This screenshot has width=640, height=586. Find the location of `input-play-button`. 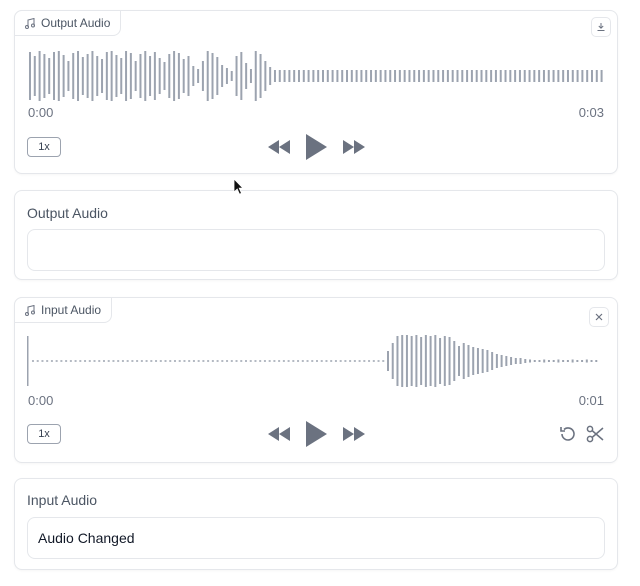

input-play-button is located at coordinates (316, 434).